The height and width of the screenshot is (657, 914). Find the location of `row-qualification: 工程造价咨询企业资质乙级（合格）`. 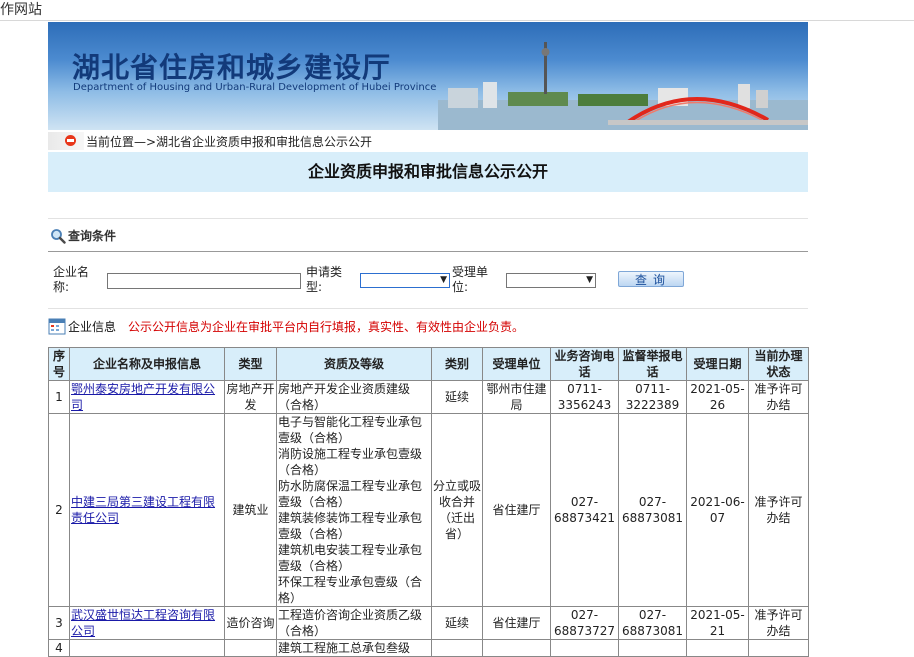

row-qualification: 工程造价咨询企业资质乙级（合格） is located at coordinates (354, 623).